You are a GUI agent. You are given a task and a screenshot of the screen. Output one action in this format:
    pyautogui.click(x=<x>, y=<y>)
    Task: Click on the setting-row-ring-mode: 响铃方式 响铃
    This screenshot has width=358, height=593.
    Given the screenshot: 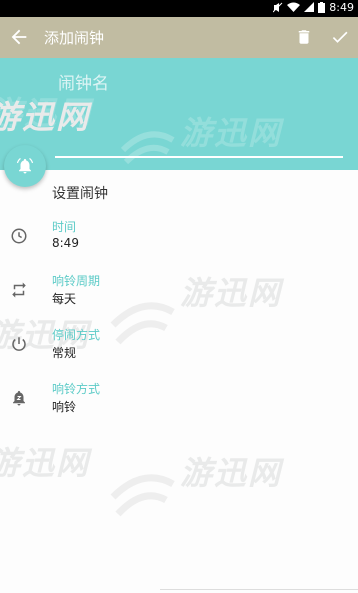 What is the action you would take?
    pyautogui.click(x=179, y=405)
    